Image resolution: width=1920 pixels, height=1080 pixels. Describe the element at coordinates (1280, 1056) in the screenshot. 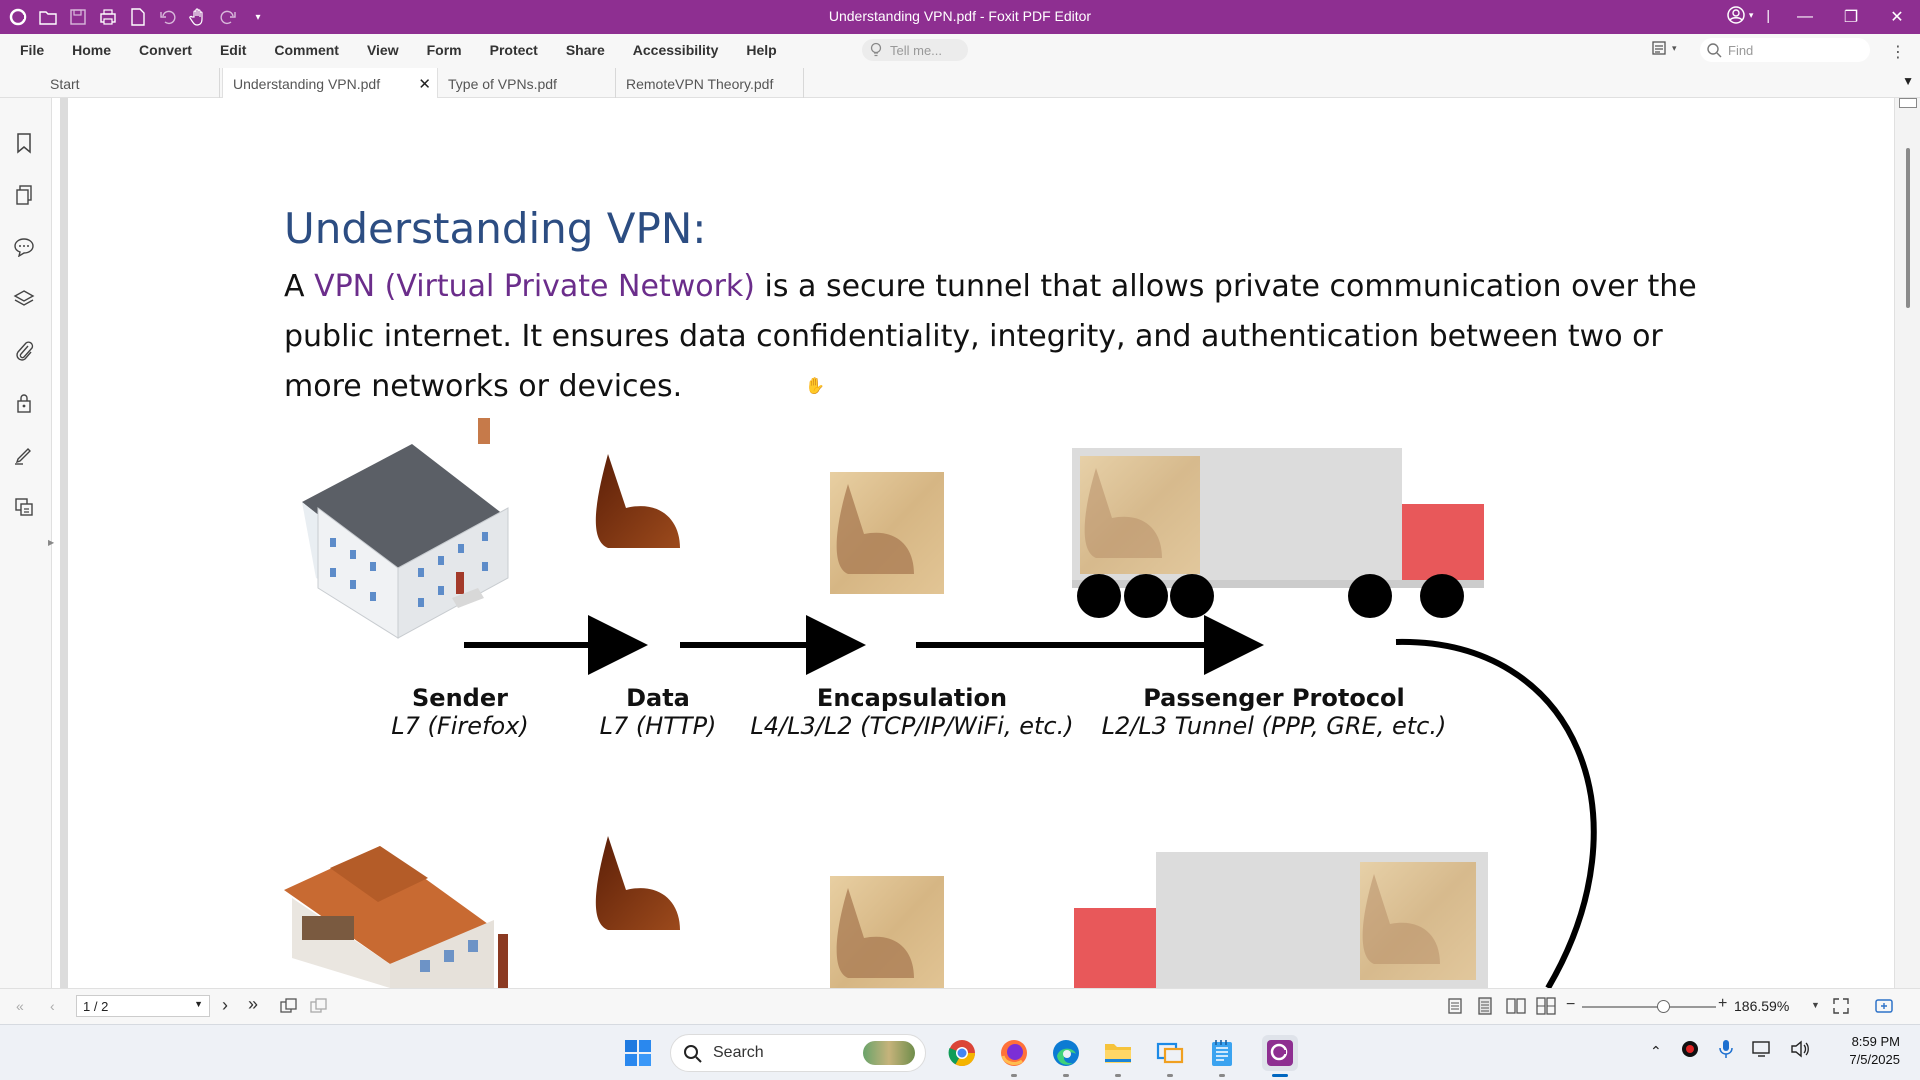

I see `foxit-pdf-icon` at that location.